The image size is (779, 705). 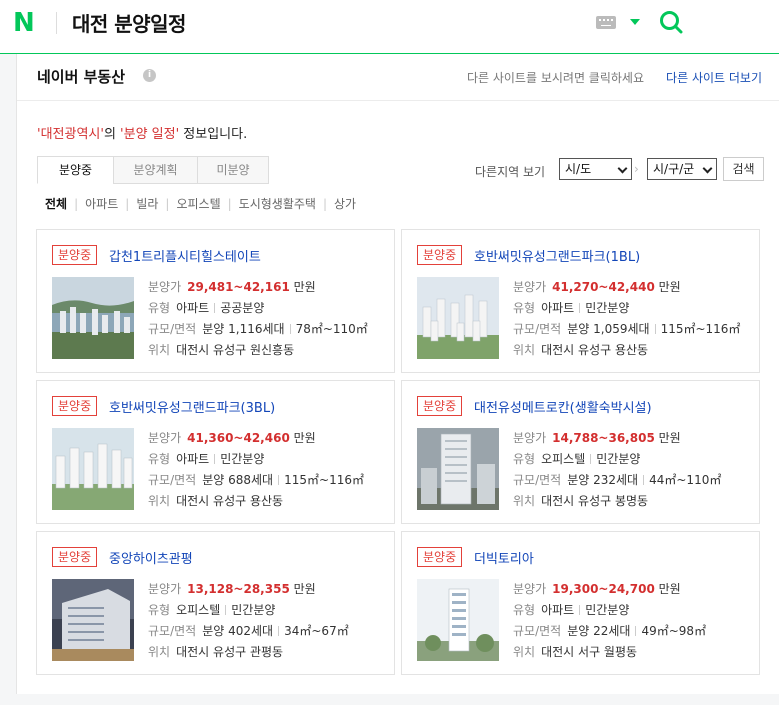 I want to click on tab-unsold: 미분양, so click(x=233, y=170).